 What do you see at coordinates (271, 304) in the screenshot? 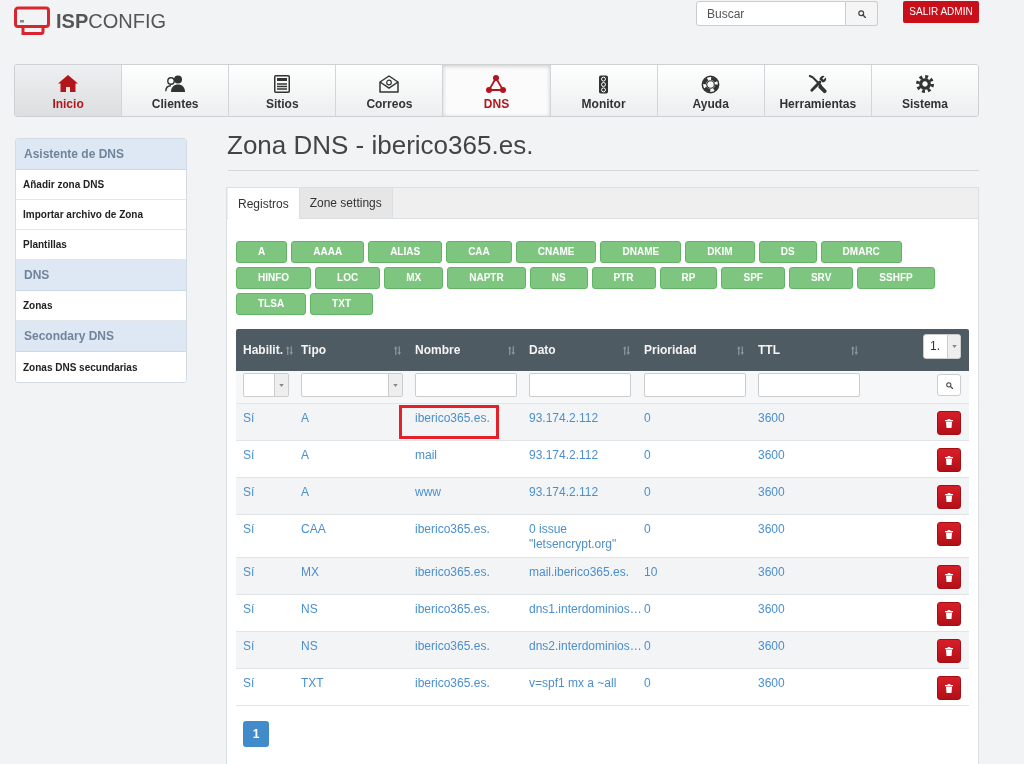
I see `record-type-button: TLSA` at bounding box center [271, 304].